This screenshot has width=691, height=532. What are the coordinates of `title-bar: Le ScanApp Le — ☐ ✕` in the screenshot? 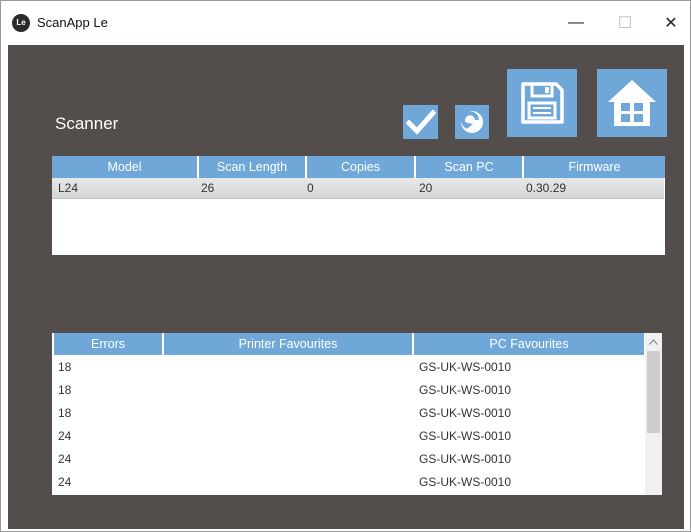 It's located at (345, 23).